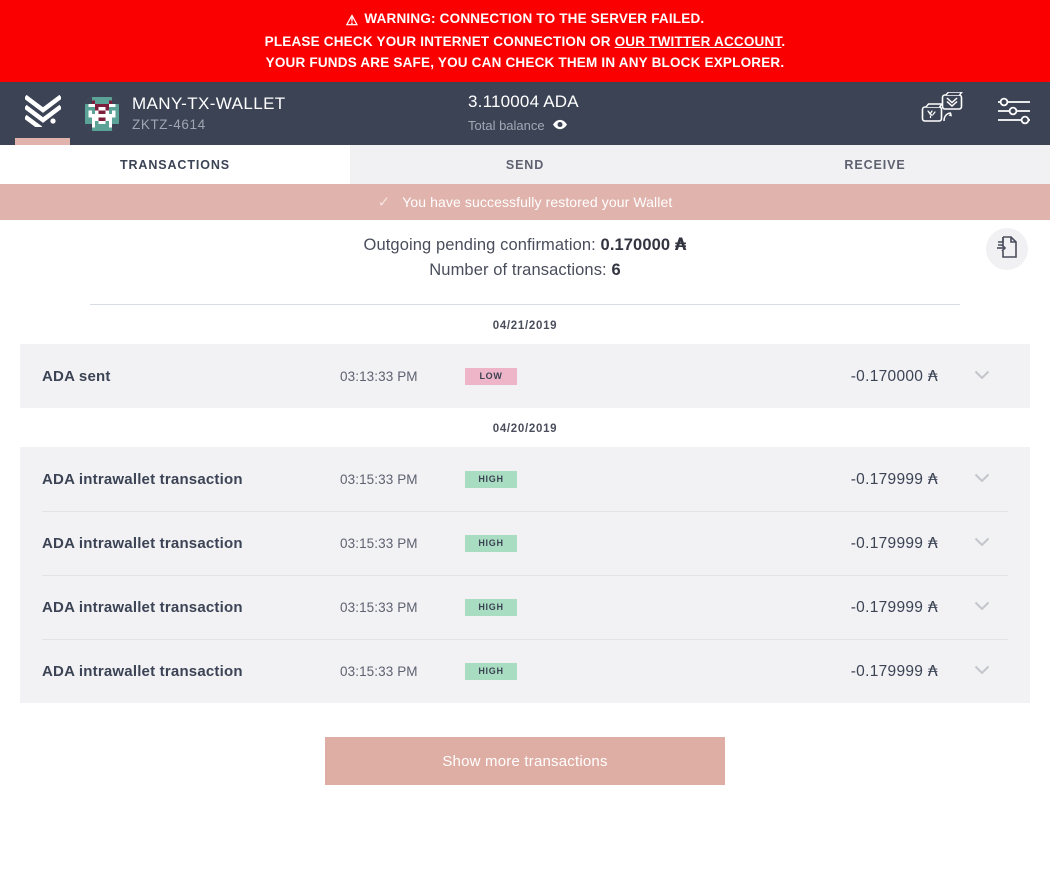  Describe the element at coordinates (479, 245) in the screenshot. I see `pending-label: Outgoing pending confirmation:` at that location.